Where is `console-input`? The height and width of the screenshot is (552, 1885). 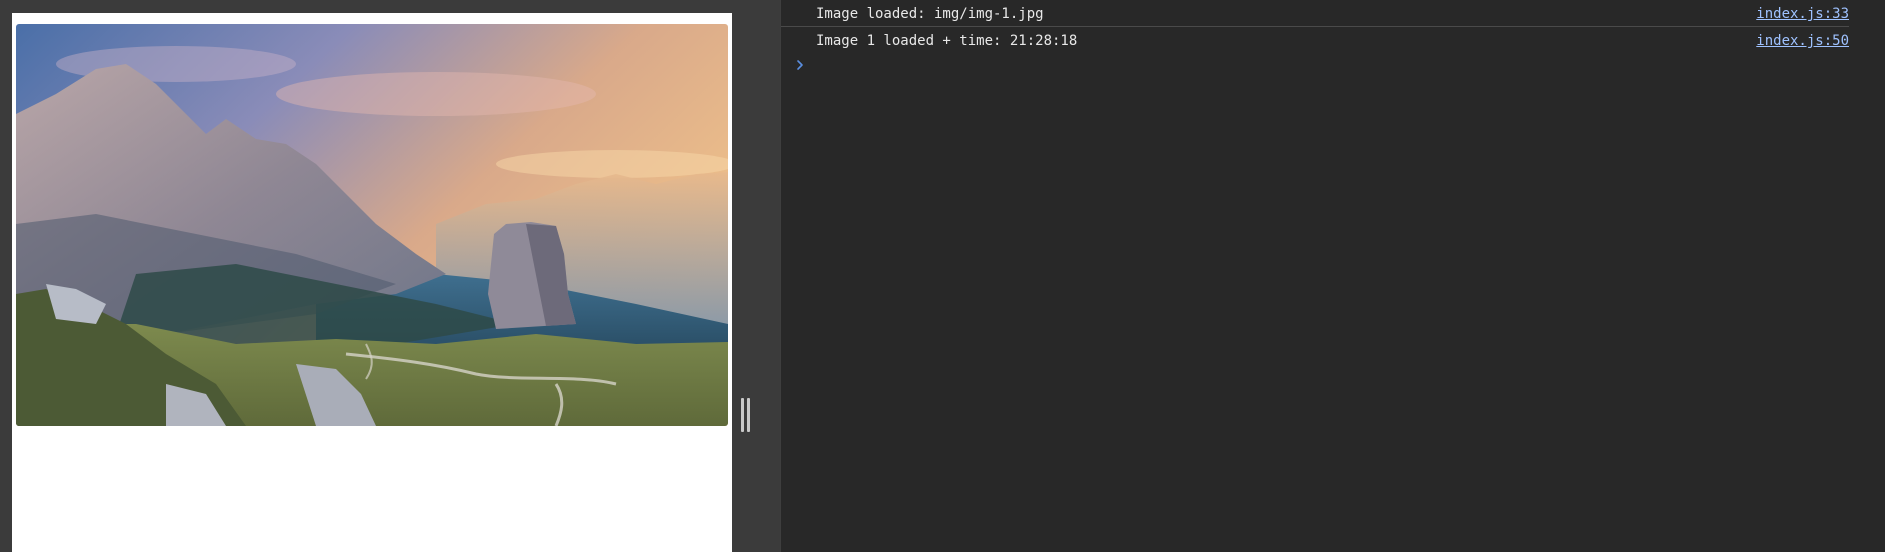 console-input is located at coordinates (1332, 66).